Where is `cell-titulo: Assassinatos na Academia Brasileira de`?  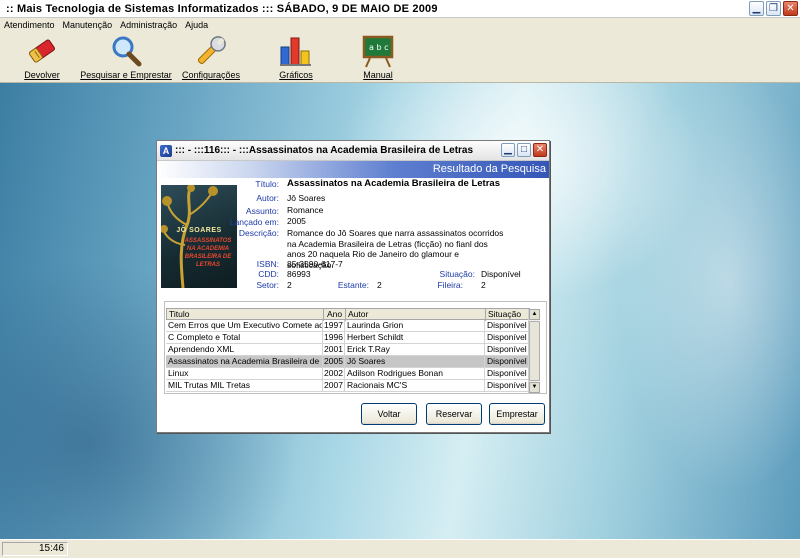
cell-titulo: Assassinatos na Academia Brasileira de is located at coordinates (244, 362).